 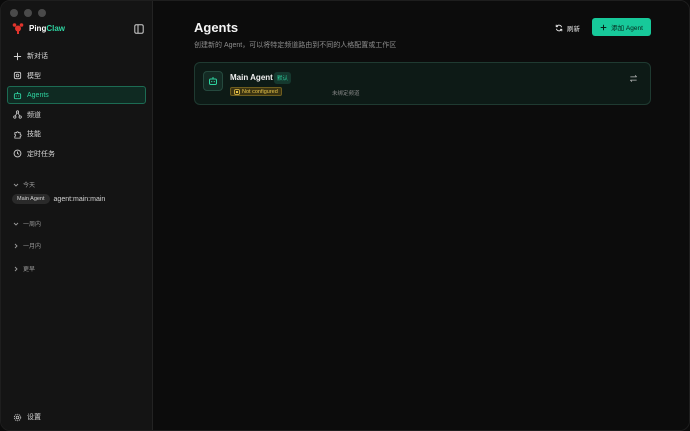 I want to click on maximize-window-button, so click(x=42, y=13).